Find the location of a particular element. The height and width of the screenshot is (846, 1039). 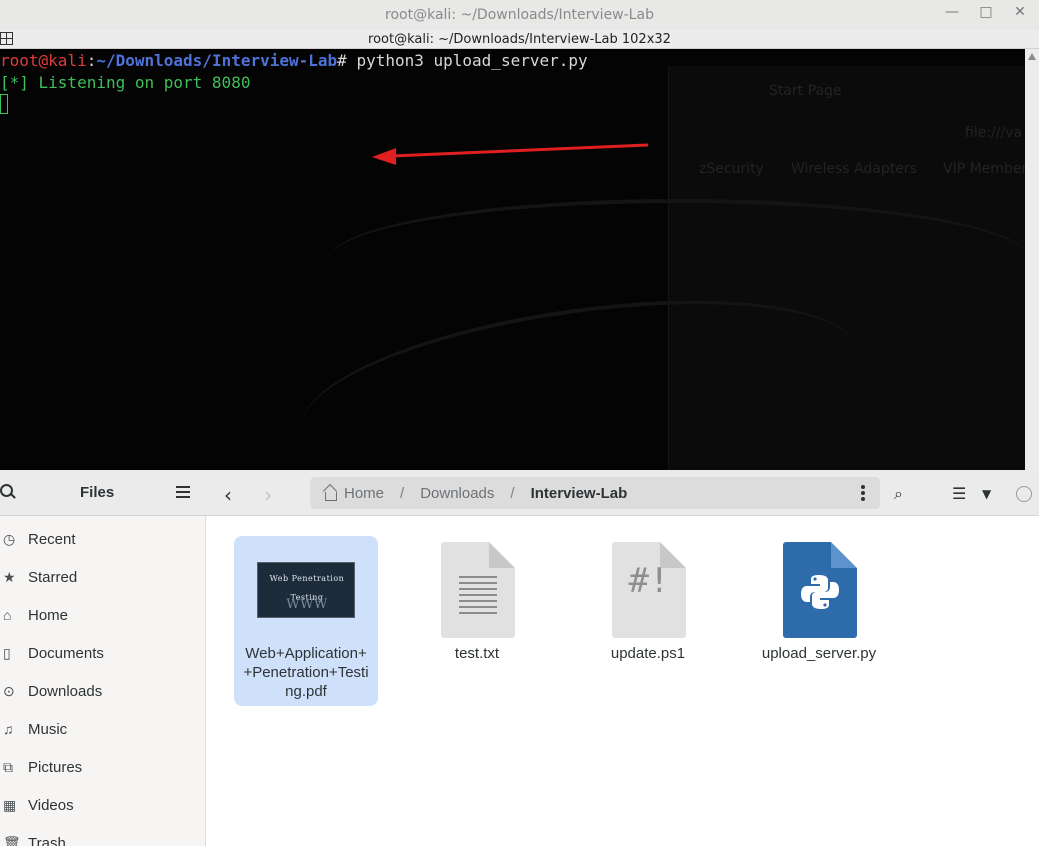

sidebar-item-home: ⌂ Home is located at coordinates (102, 615).